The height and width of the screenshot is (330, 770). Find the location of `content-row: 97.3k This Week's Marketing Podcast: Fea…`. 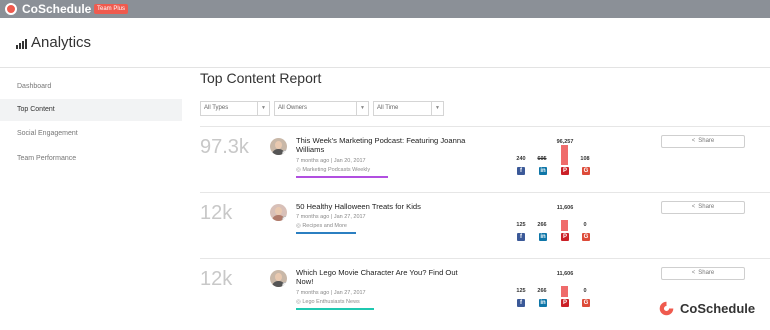

content-row: 97.3k This Week's Marketing Podcast: Fea… is located at coordinates (485, 158).